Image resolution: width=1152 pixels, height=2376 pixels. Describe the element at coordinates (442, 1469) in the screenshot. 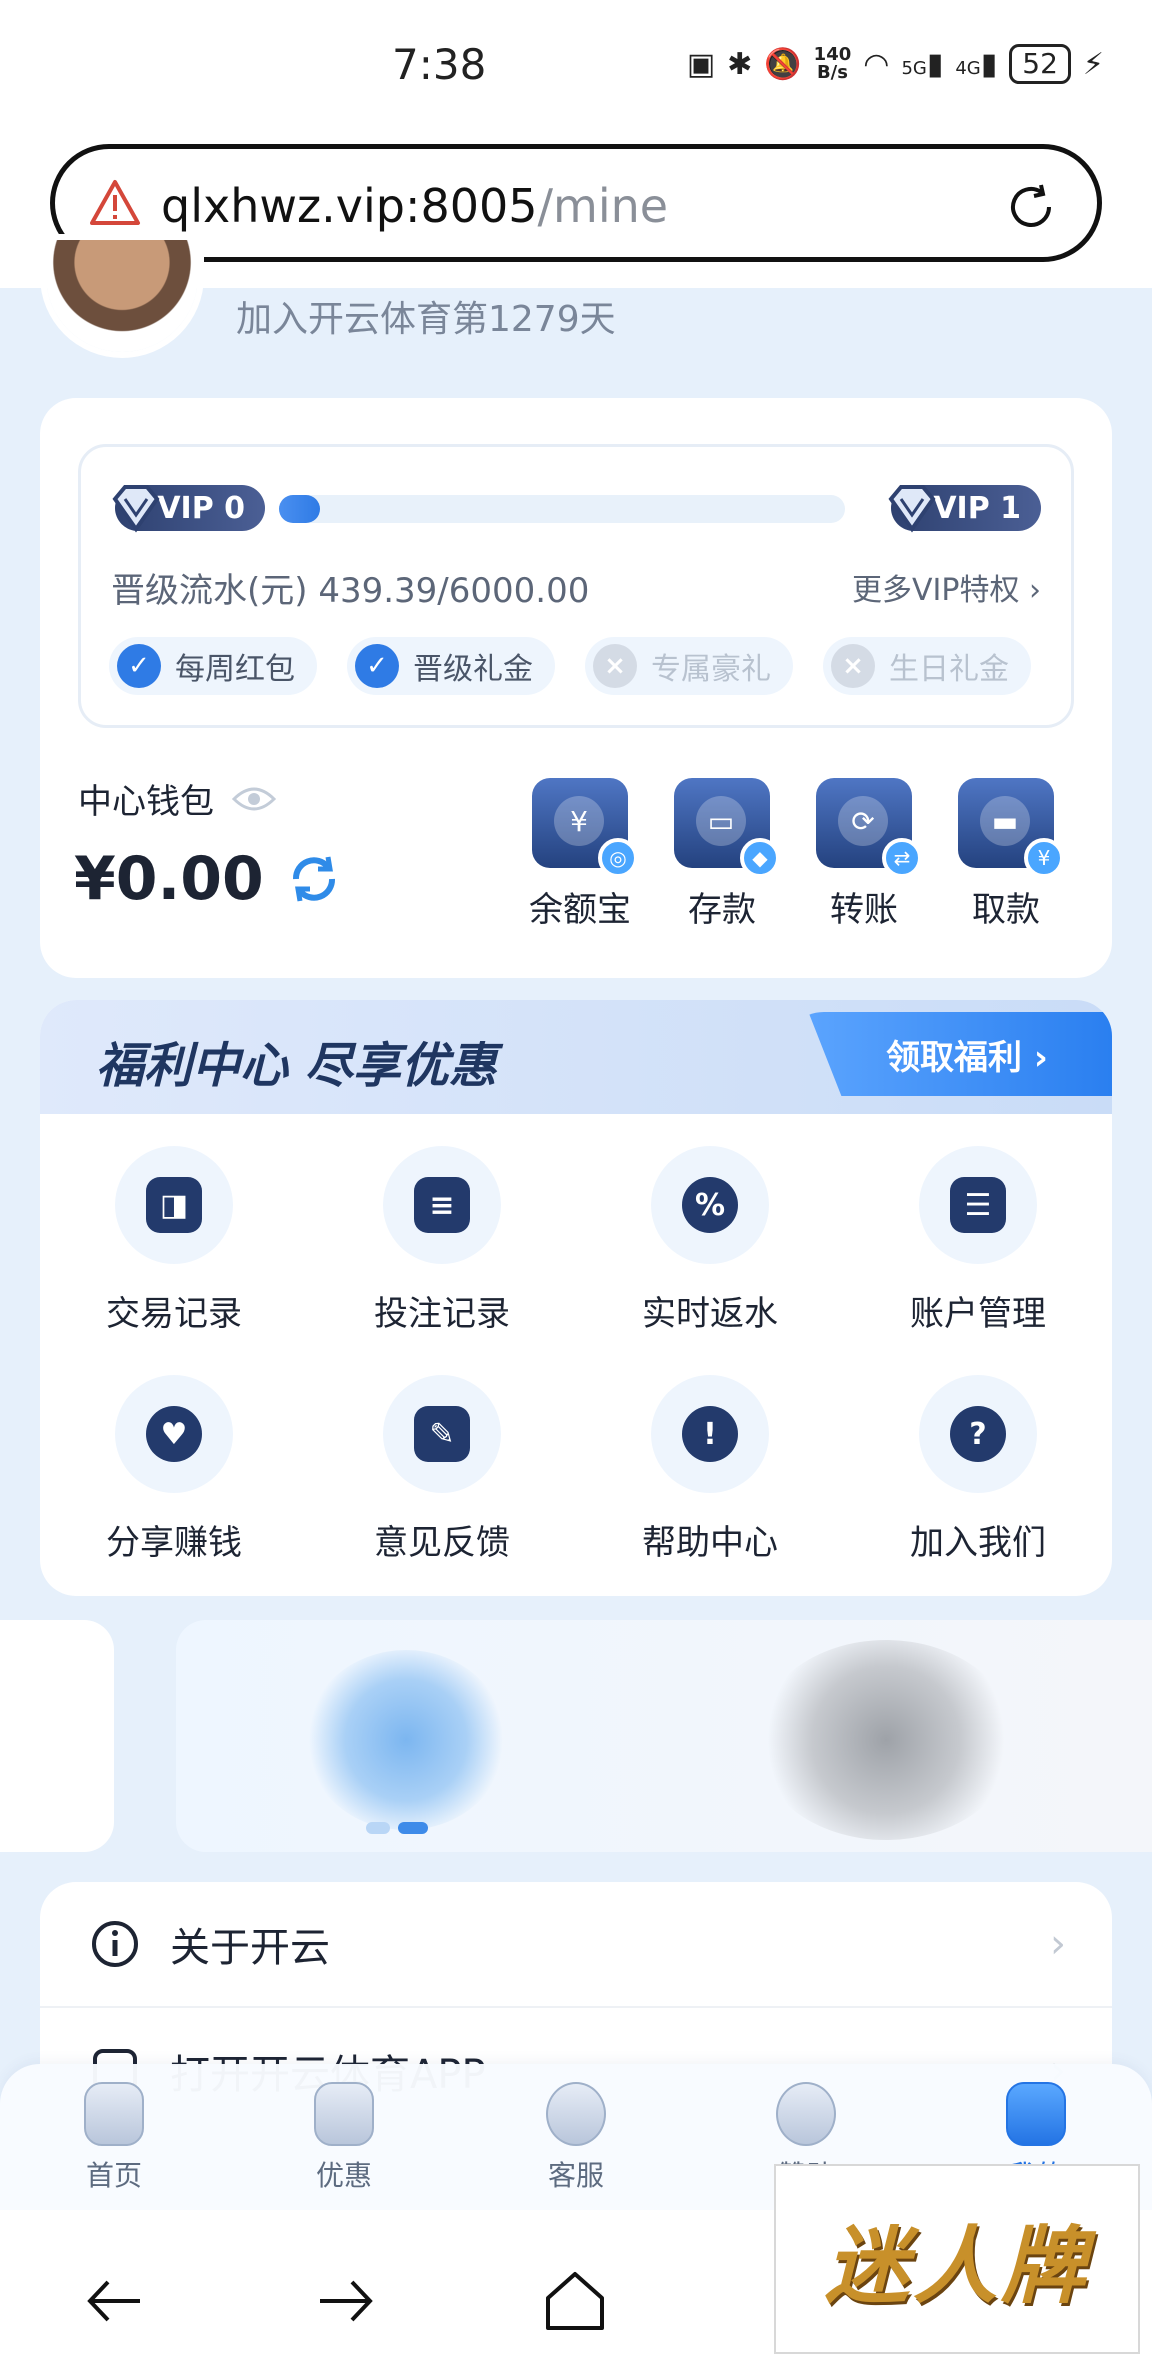

I see `feedback-item: ✎ 意见反馈` at that location.